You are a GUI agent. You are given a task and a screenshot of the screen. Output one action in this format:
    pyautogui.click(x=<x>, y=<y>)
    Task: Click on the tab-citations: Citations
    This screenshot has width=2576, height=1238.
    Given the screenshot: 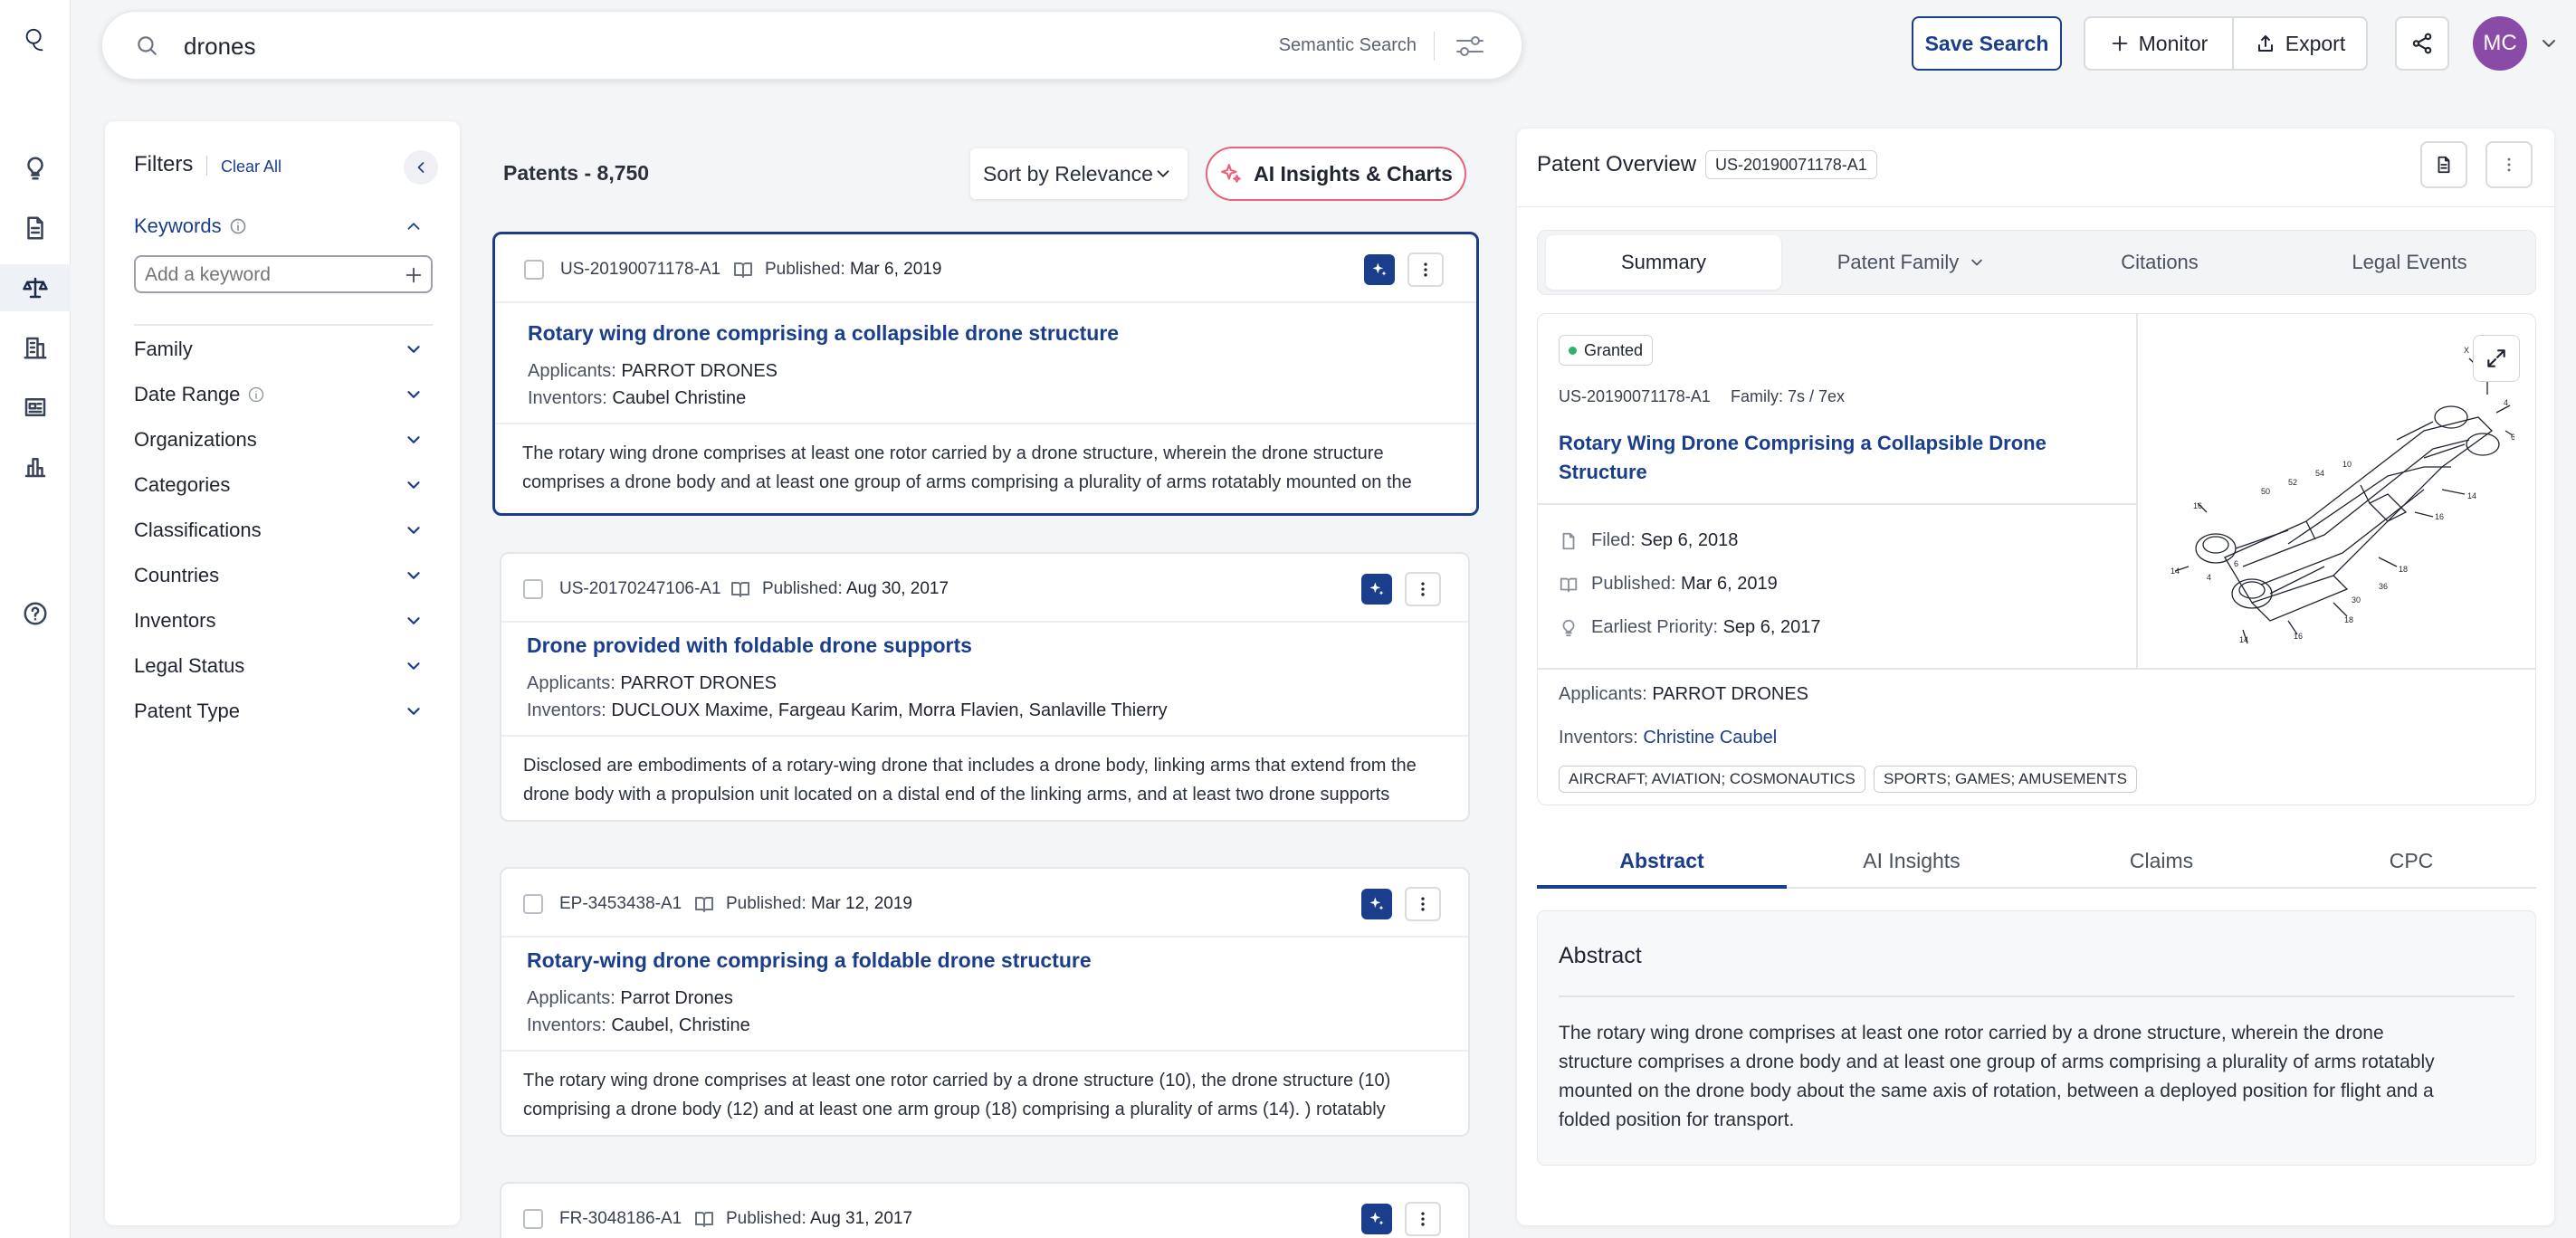 What is the action you would take?
    pyautogui.click(x=2159, y=262)
    